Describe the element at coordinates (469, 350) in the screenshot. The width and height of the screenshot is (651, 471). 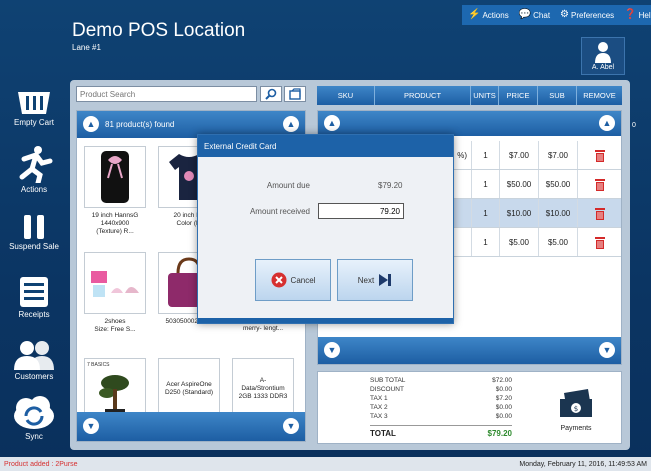
I see `cart-bottom-bar: ▼ ▼` at that location.